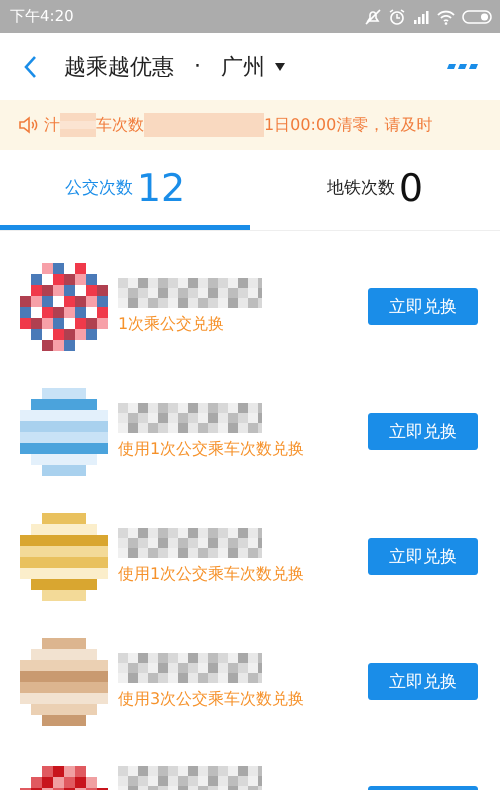 The image size is (500, 790). Describe the element at coordinates (348, 125) in the screenshot. I see `notice-text: 1日00:00清零，请及时` at that location.